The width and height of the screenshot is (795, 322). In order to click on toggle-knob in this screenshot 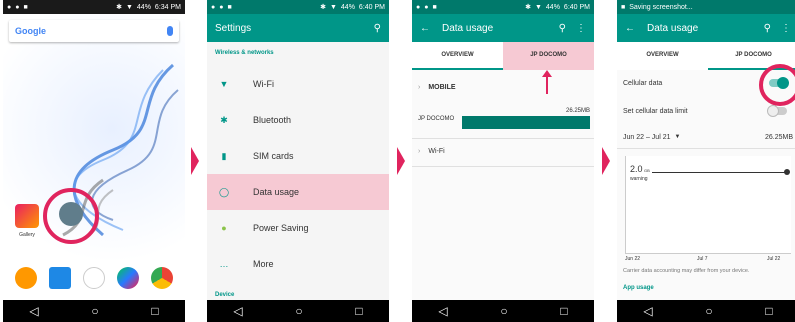, I will do `click(773, 111)`.